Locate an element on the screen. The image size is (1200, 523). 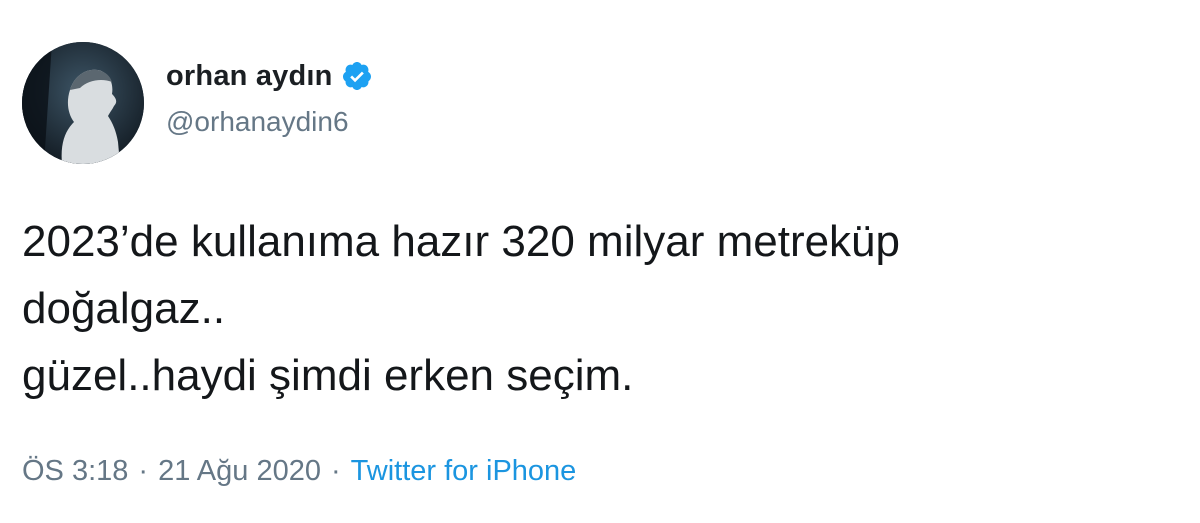
tweet-text-line: güzel..haydi şimdi erken seçim. is located at coordinates (328, 375).